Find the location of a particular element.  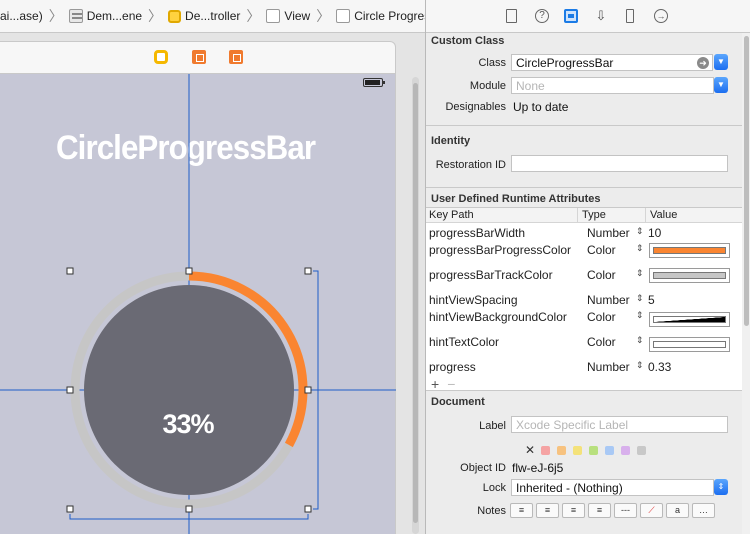

label-color-purple is located at coordinates (626, 450).